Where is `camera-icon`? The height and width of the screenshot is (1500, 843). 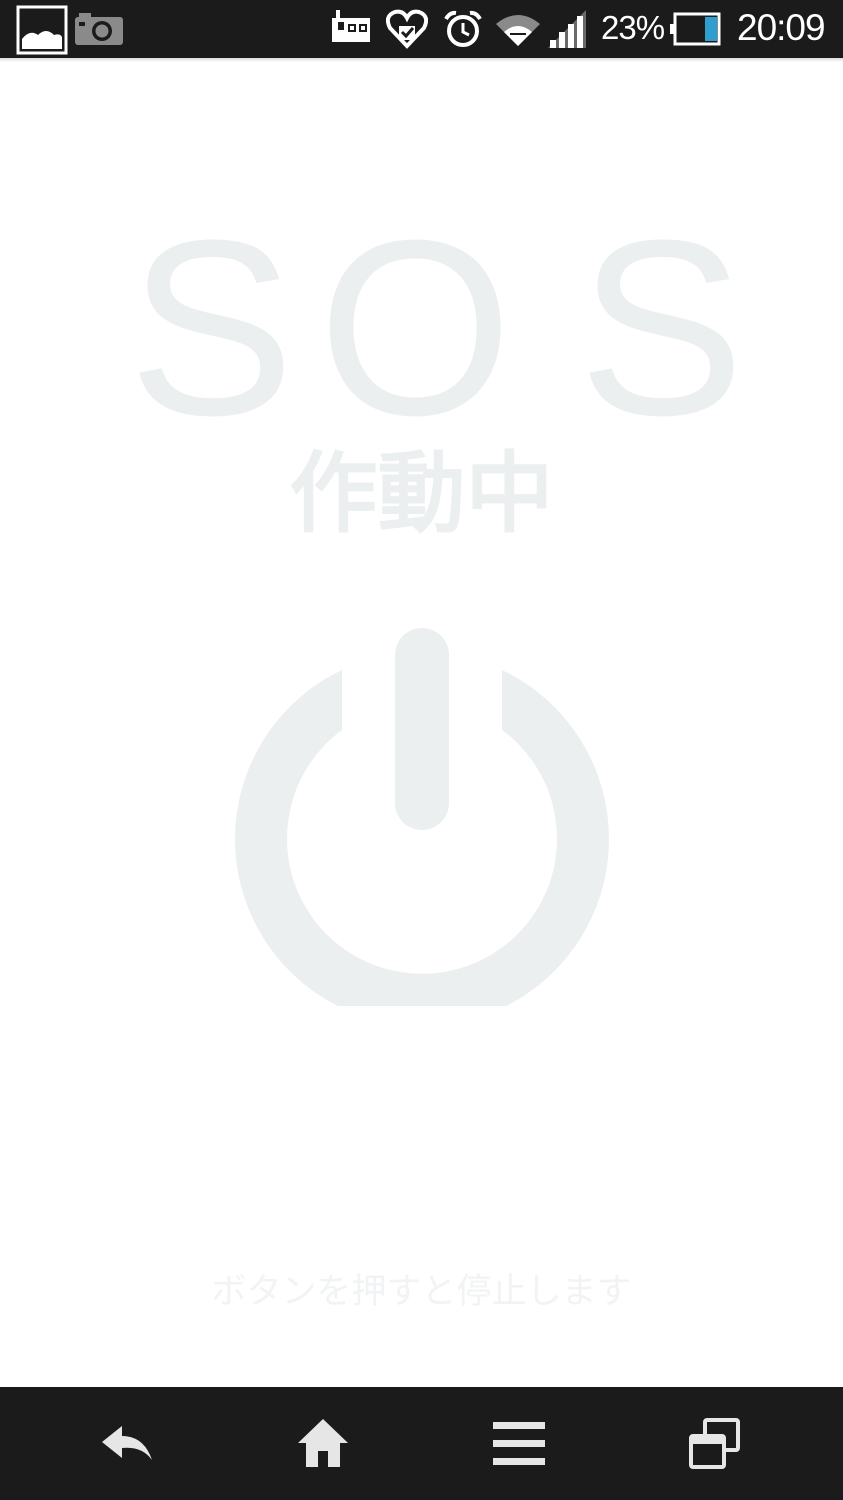 camera-icon is located at coordinates (99, 41).